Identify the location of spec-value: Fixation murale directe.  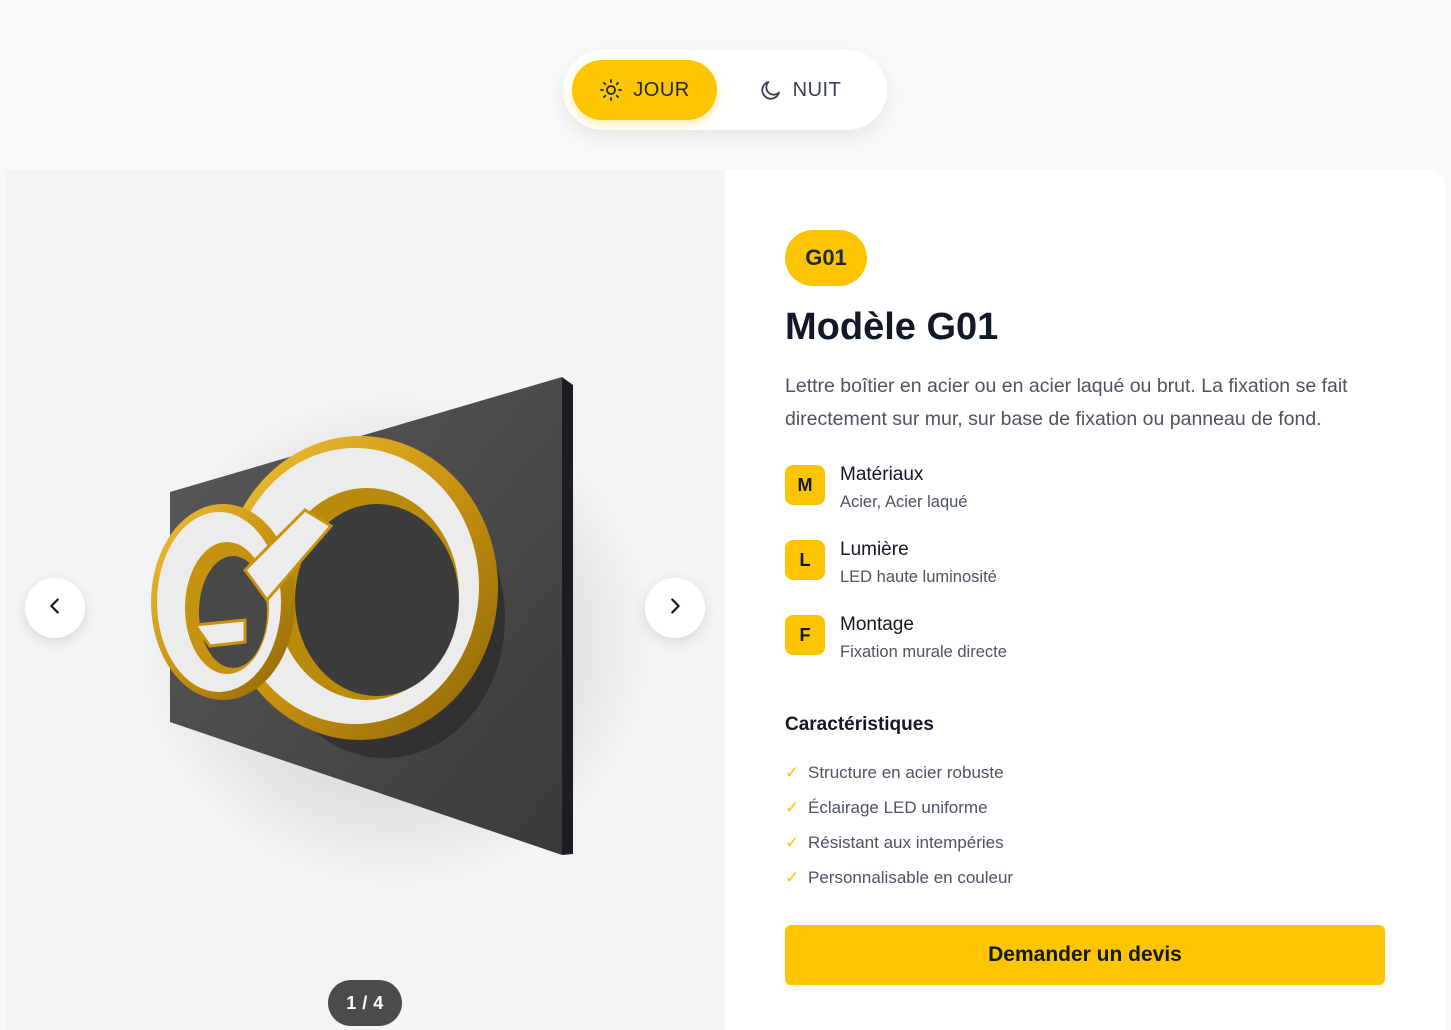
(923, 652).